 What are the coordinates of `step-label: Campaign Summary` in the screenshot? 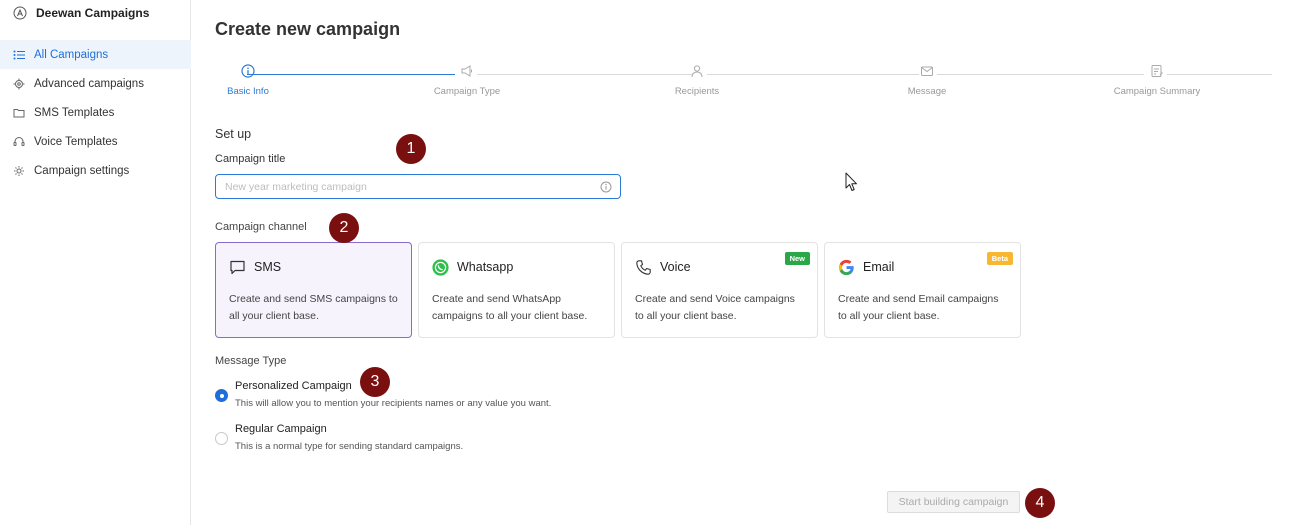 It's located at (1157, 91).